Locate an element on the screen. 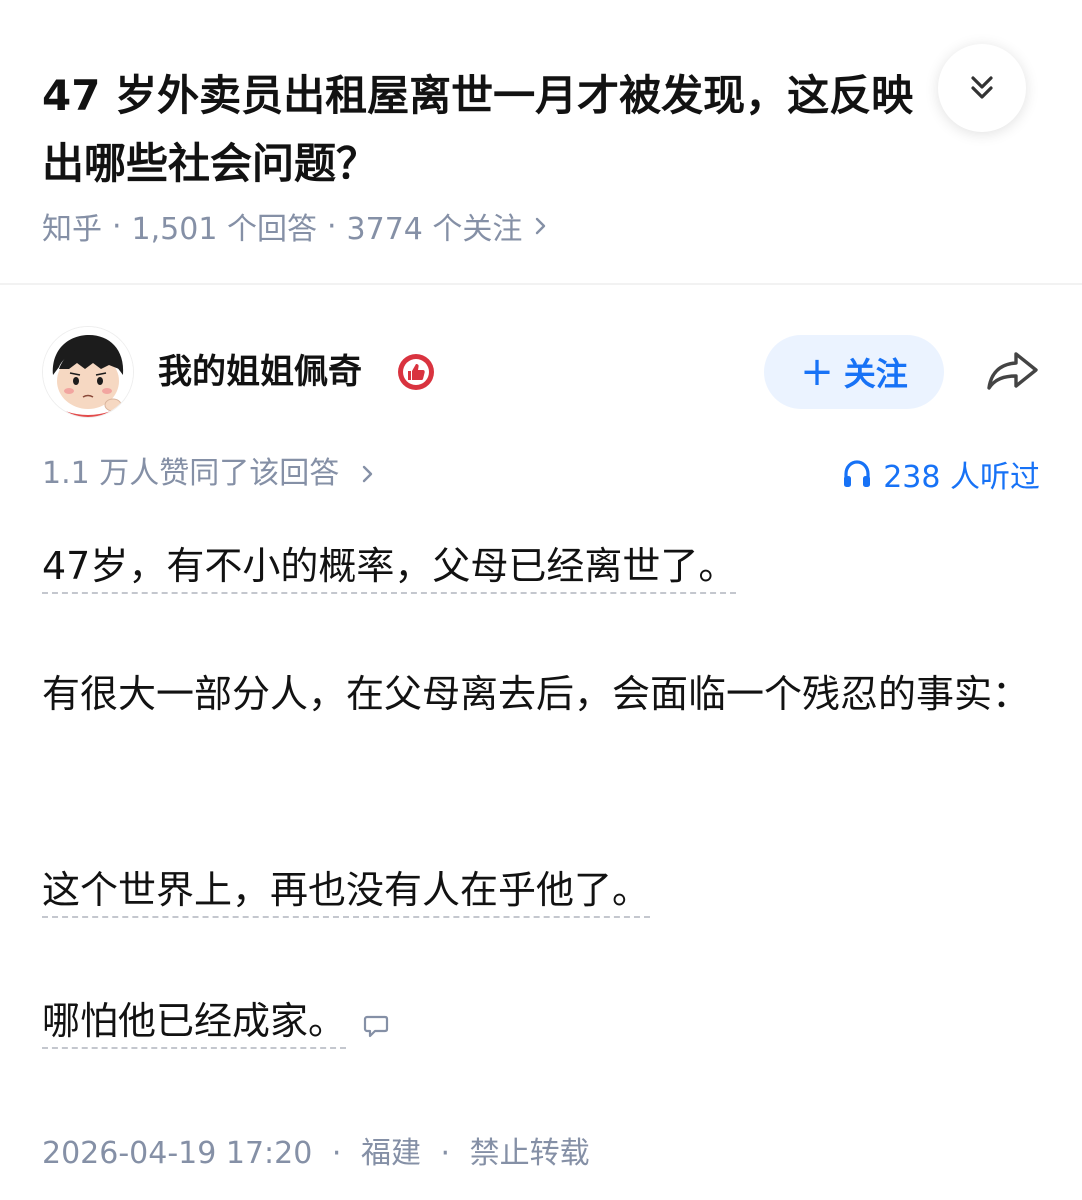 This screenshot has width=1082, height=1200. question-source: 知乎 is located at coordinates (72, 229).